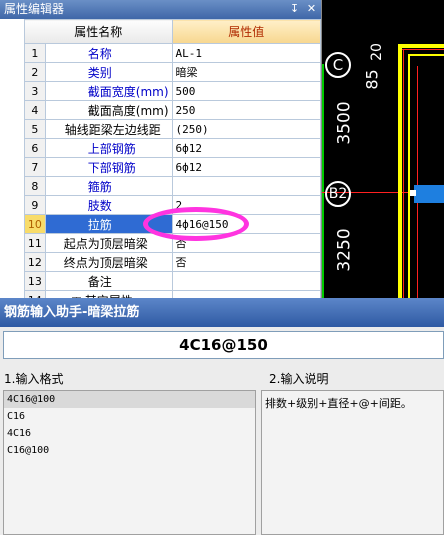 This screenshot has width=444, height=535. I want to click on property-row: 13 备注, so click(172, 281).